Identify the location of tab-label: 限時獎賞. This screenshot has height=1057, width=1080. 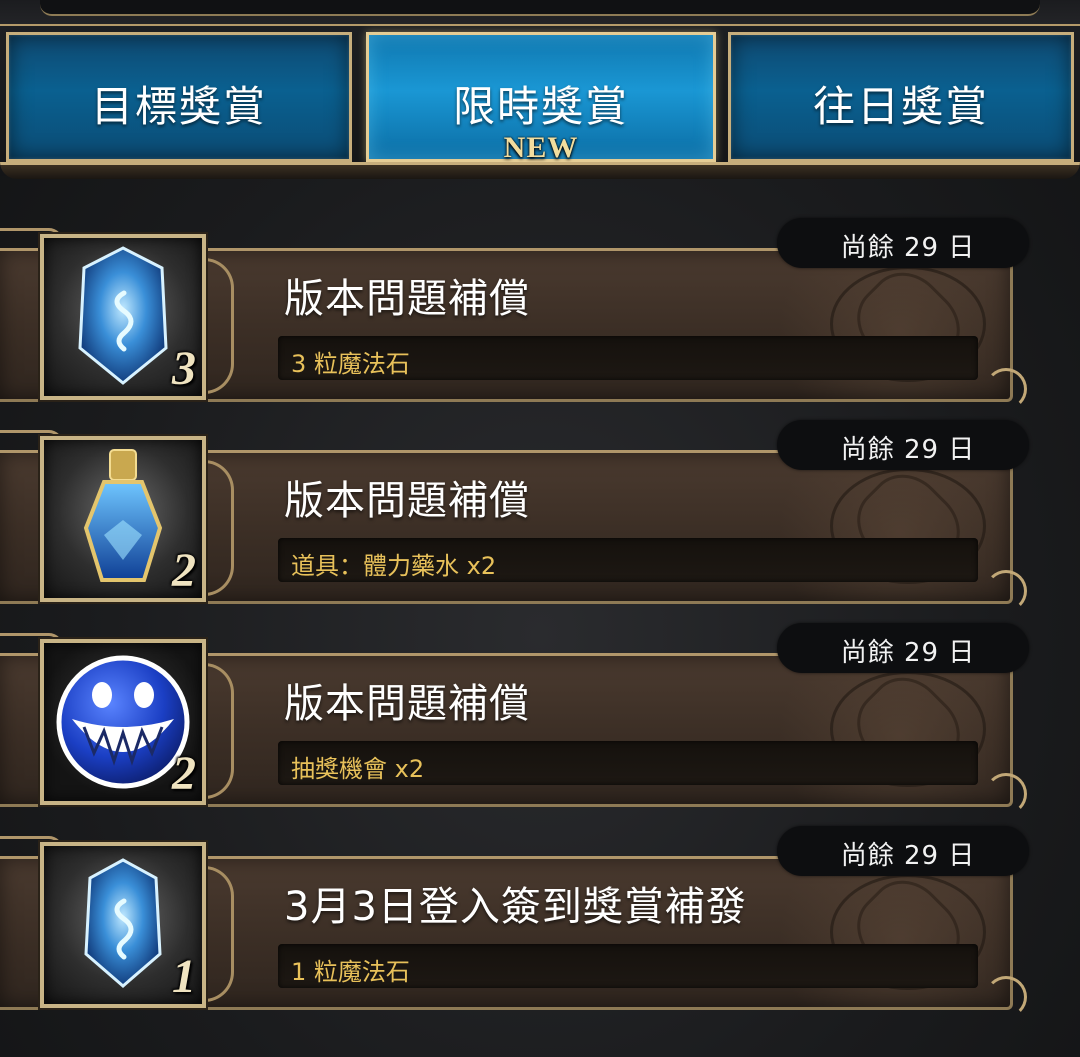
(540, 106).